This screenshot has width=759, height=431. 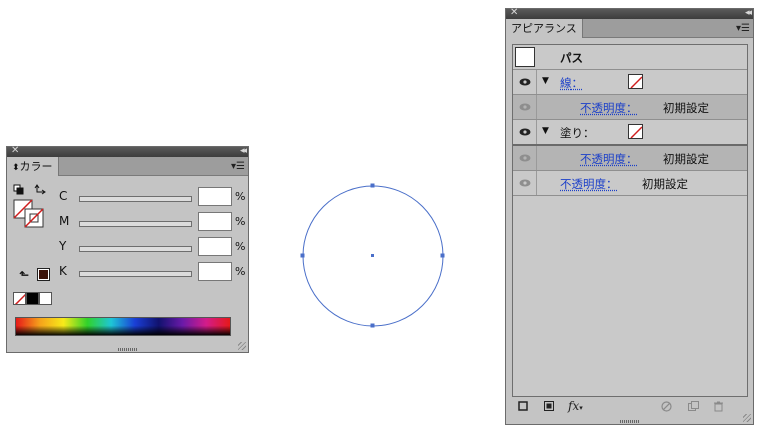 I want to click on slider-magenta: M %, so click(x=152, y=222).